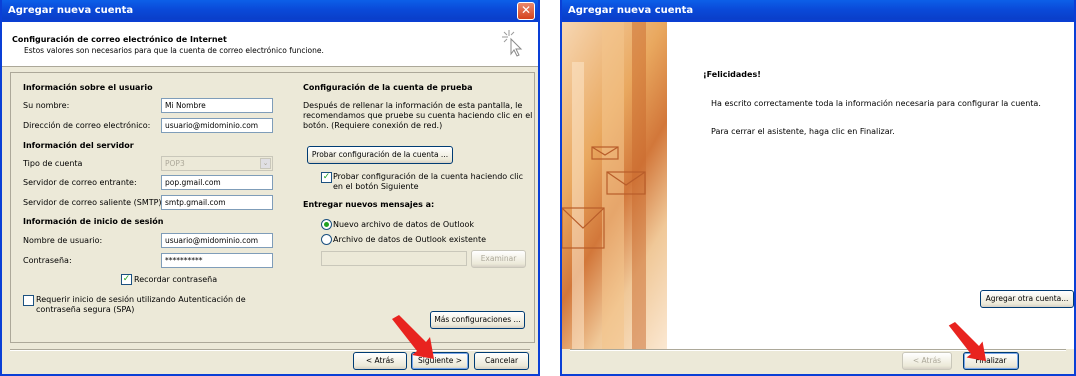  I want to click on remember-password-checkbox: ✓, so click(126, 279).